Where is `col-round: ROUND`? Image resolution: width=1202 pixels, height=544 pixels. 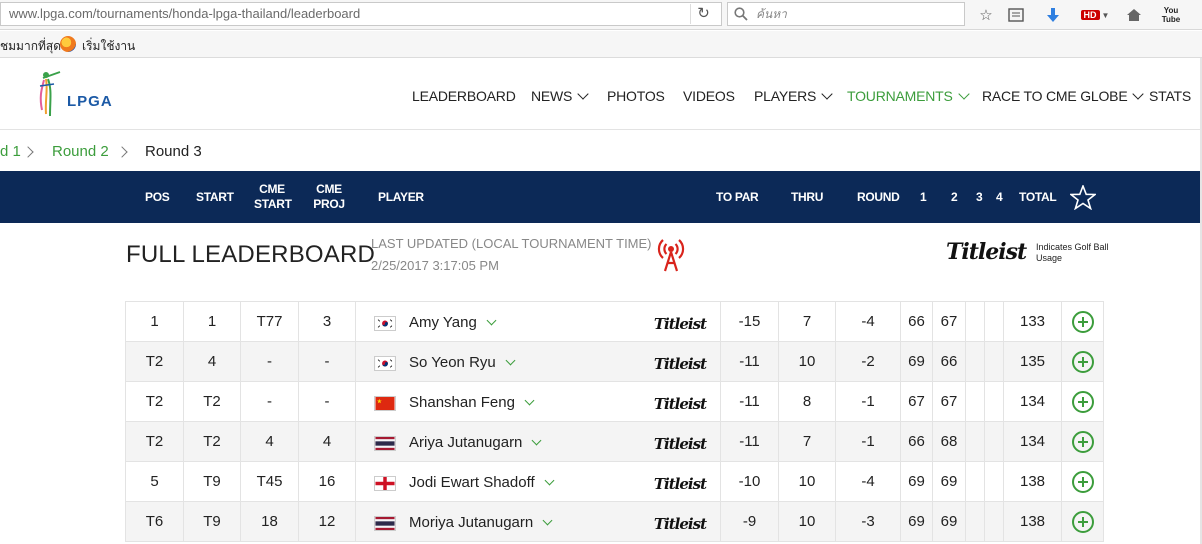
col-round: ROUND is located at coordinates (878, 197).